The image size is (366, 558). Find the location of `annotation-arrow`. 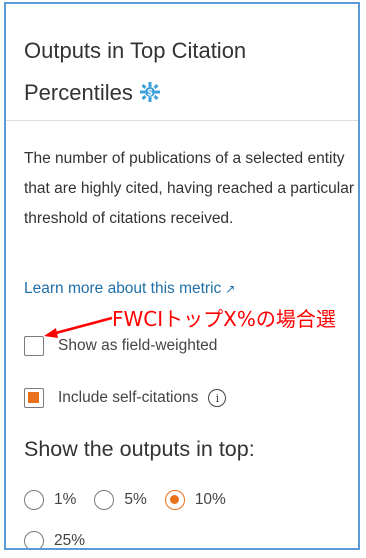

annotation-arrow is located at coordinates (78, 327).